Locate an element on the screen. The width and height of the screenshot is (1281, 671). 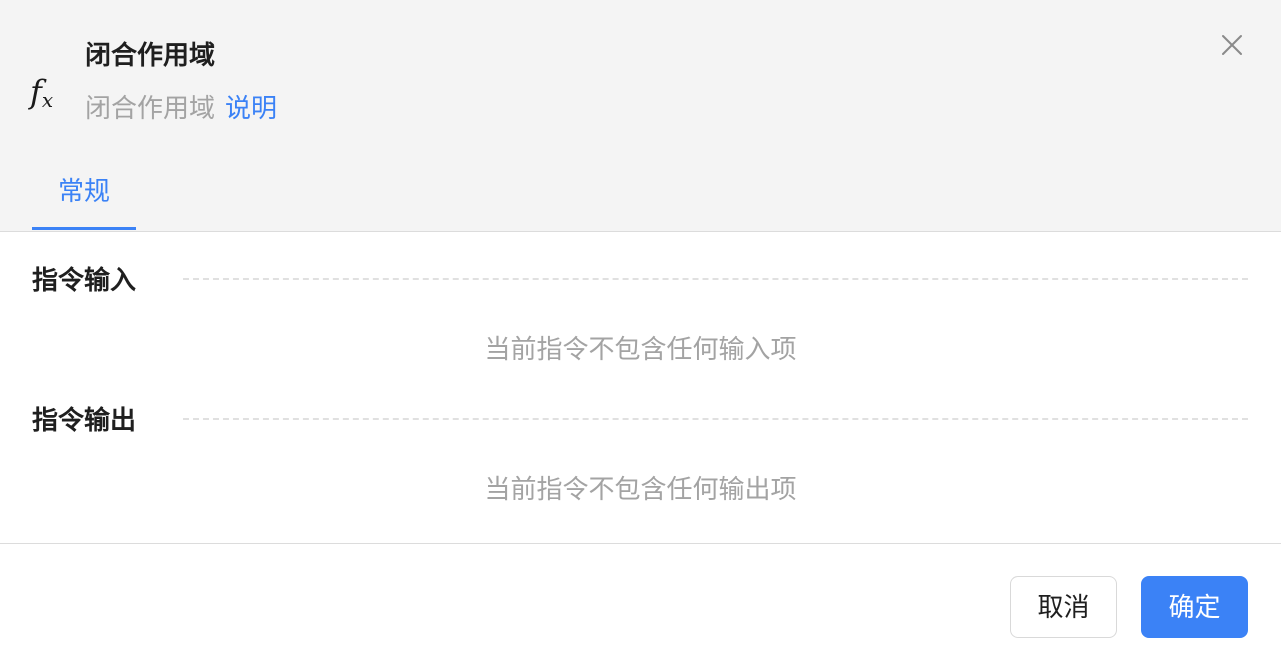
tab-active-indicator is located at coordinates (84, 228).